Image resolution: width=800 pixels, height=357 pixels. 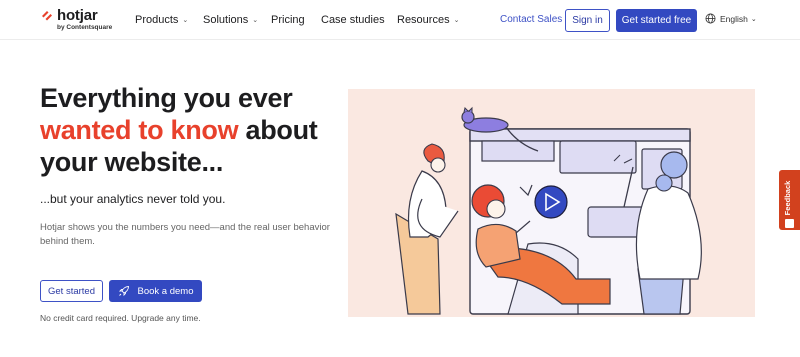 I want to click on language-selector: English ⌄, so click(x=731, y=18).